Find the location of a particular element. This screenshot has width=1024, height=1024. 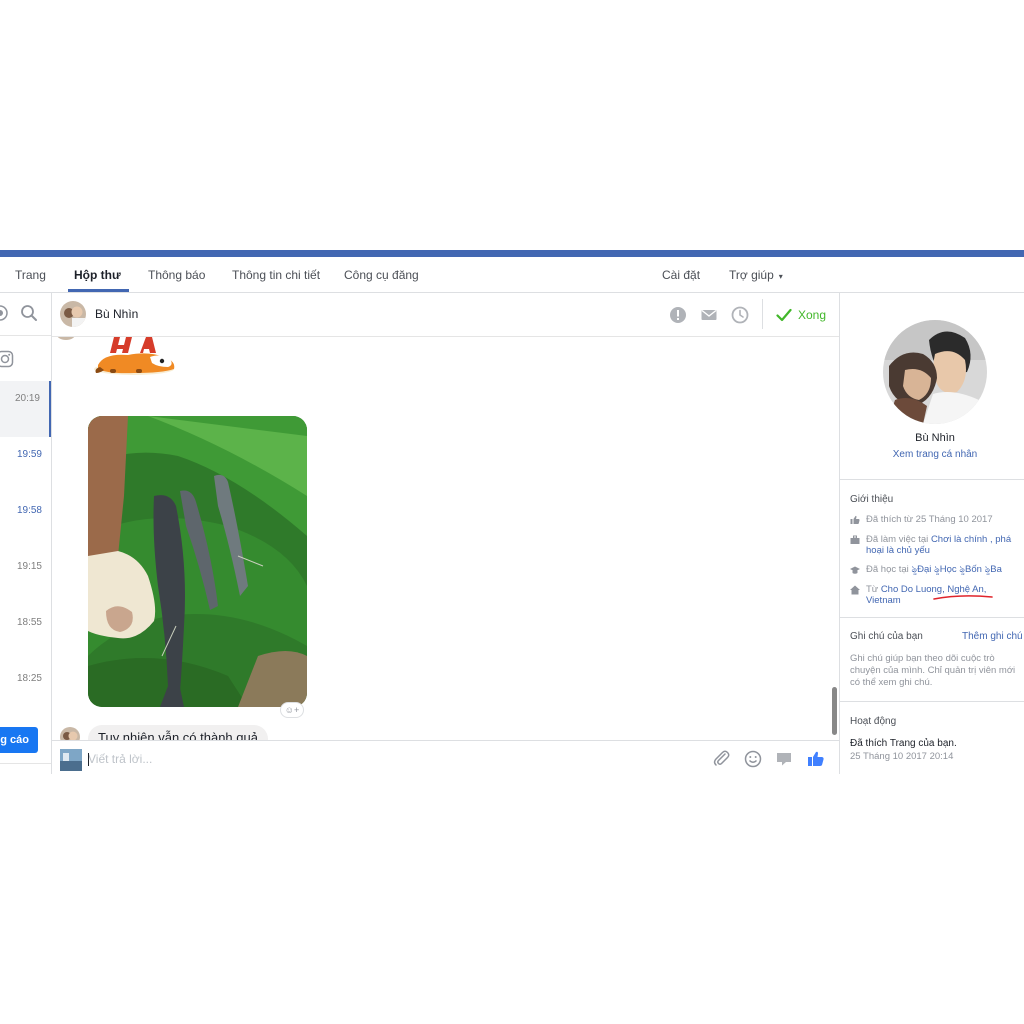

sticker-icon is located at coordinates (784, 759).